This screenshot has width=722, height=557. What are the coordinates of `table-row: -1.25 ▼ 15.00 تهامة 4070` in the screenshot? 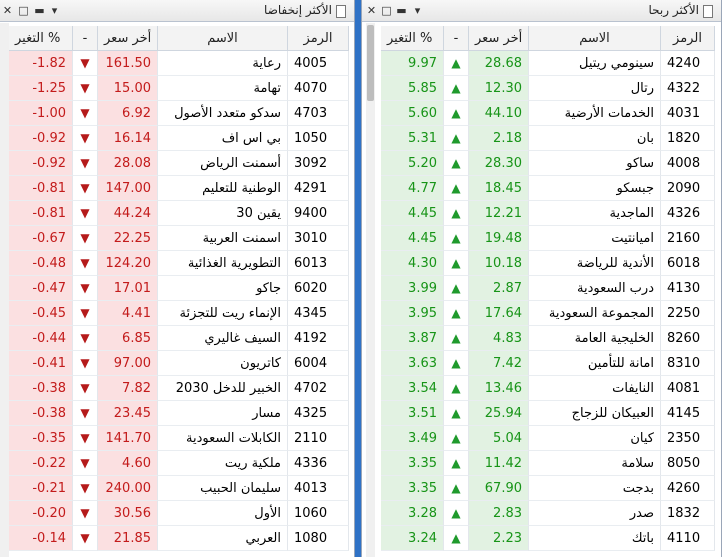 It's located at (179, 88).